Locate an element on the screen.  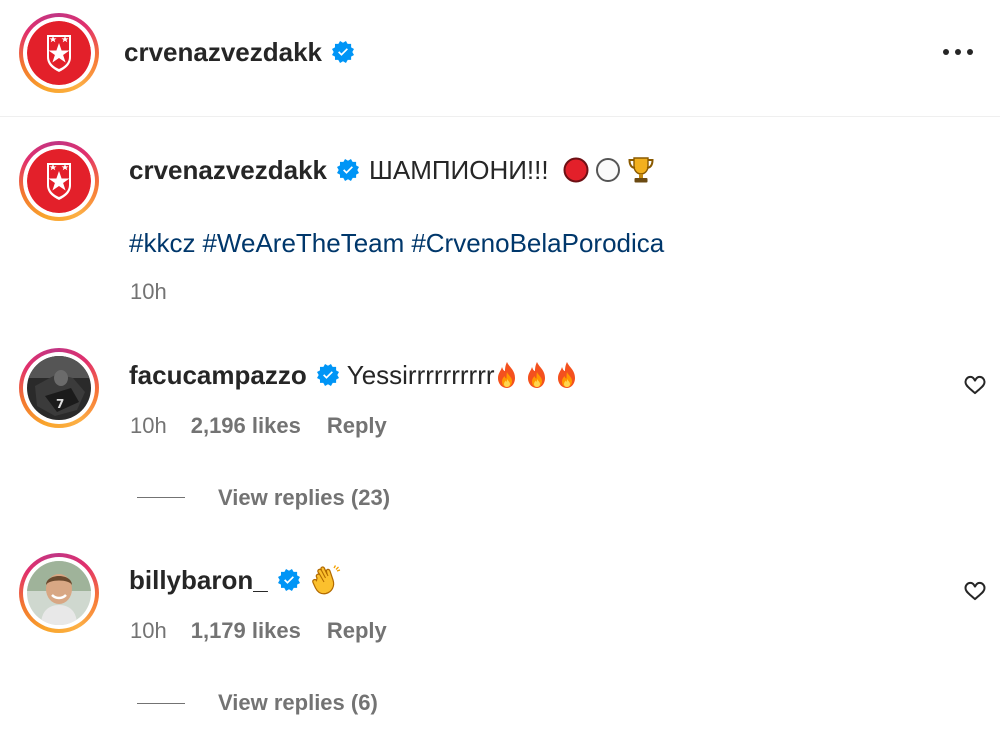
user-photo-icon: 7 is located at coordinates (59, 388).